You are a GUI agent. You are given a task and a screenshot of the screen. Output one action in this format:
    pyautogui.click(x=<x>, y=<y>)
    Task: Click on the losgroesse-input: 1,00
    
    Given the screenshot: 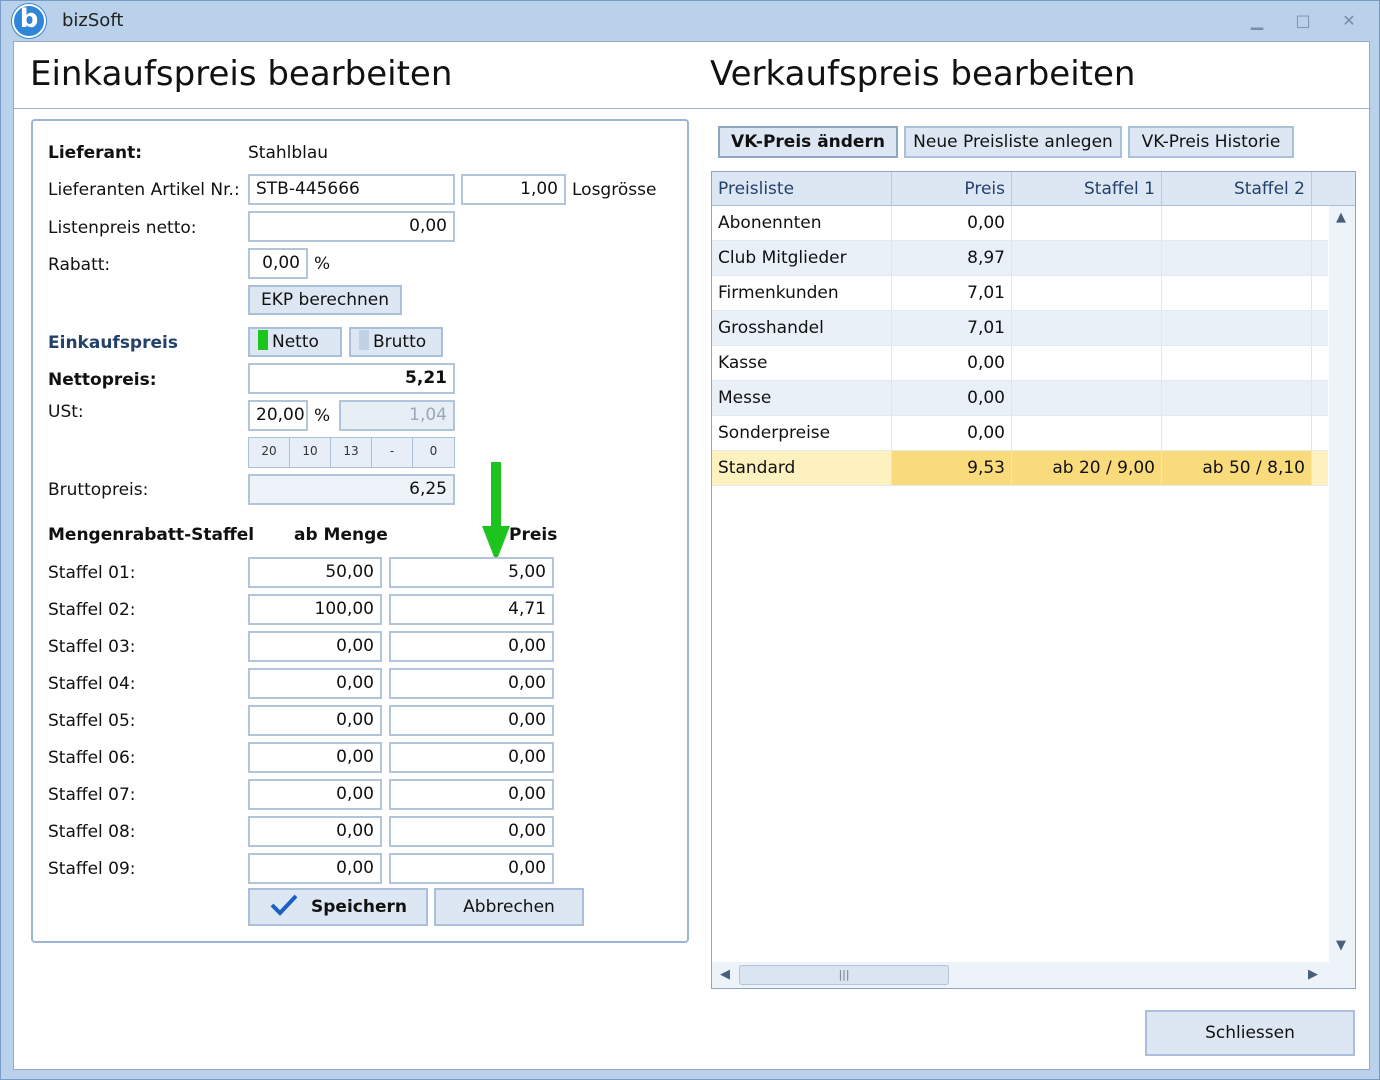 What is the action you would take?
    pyautogui.click(x=513, y=189)
    